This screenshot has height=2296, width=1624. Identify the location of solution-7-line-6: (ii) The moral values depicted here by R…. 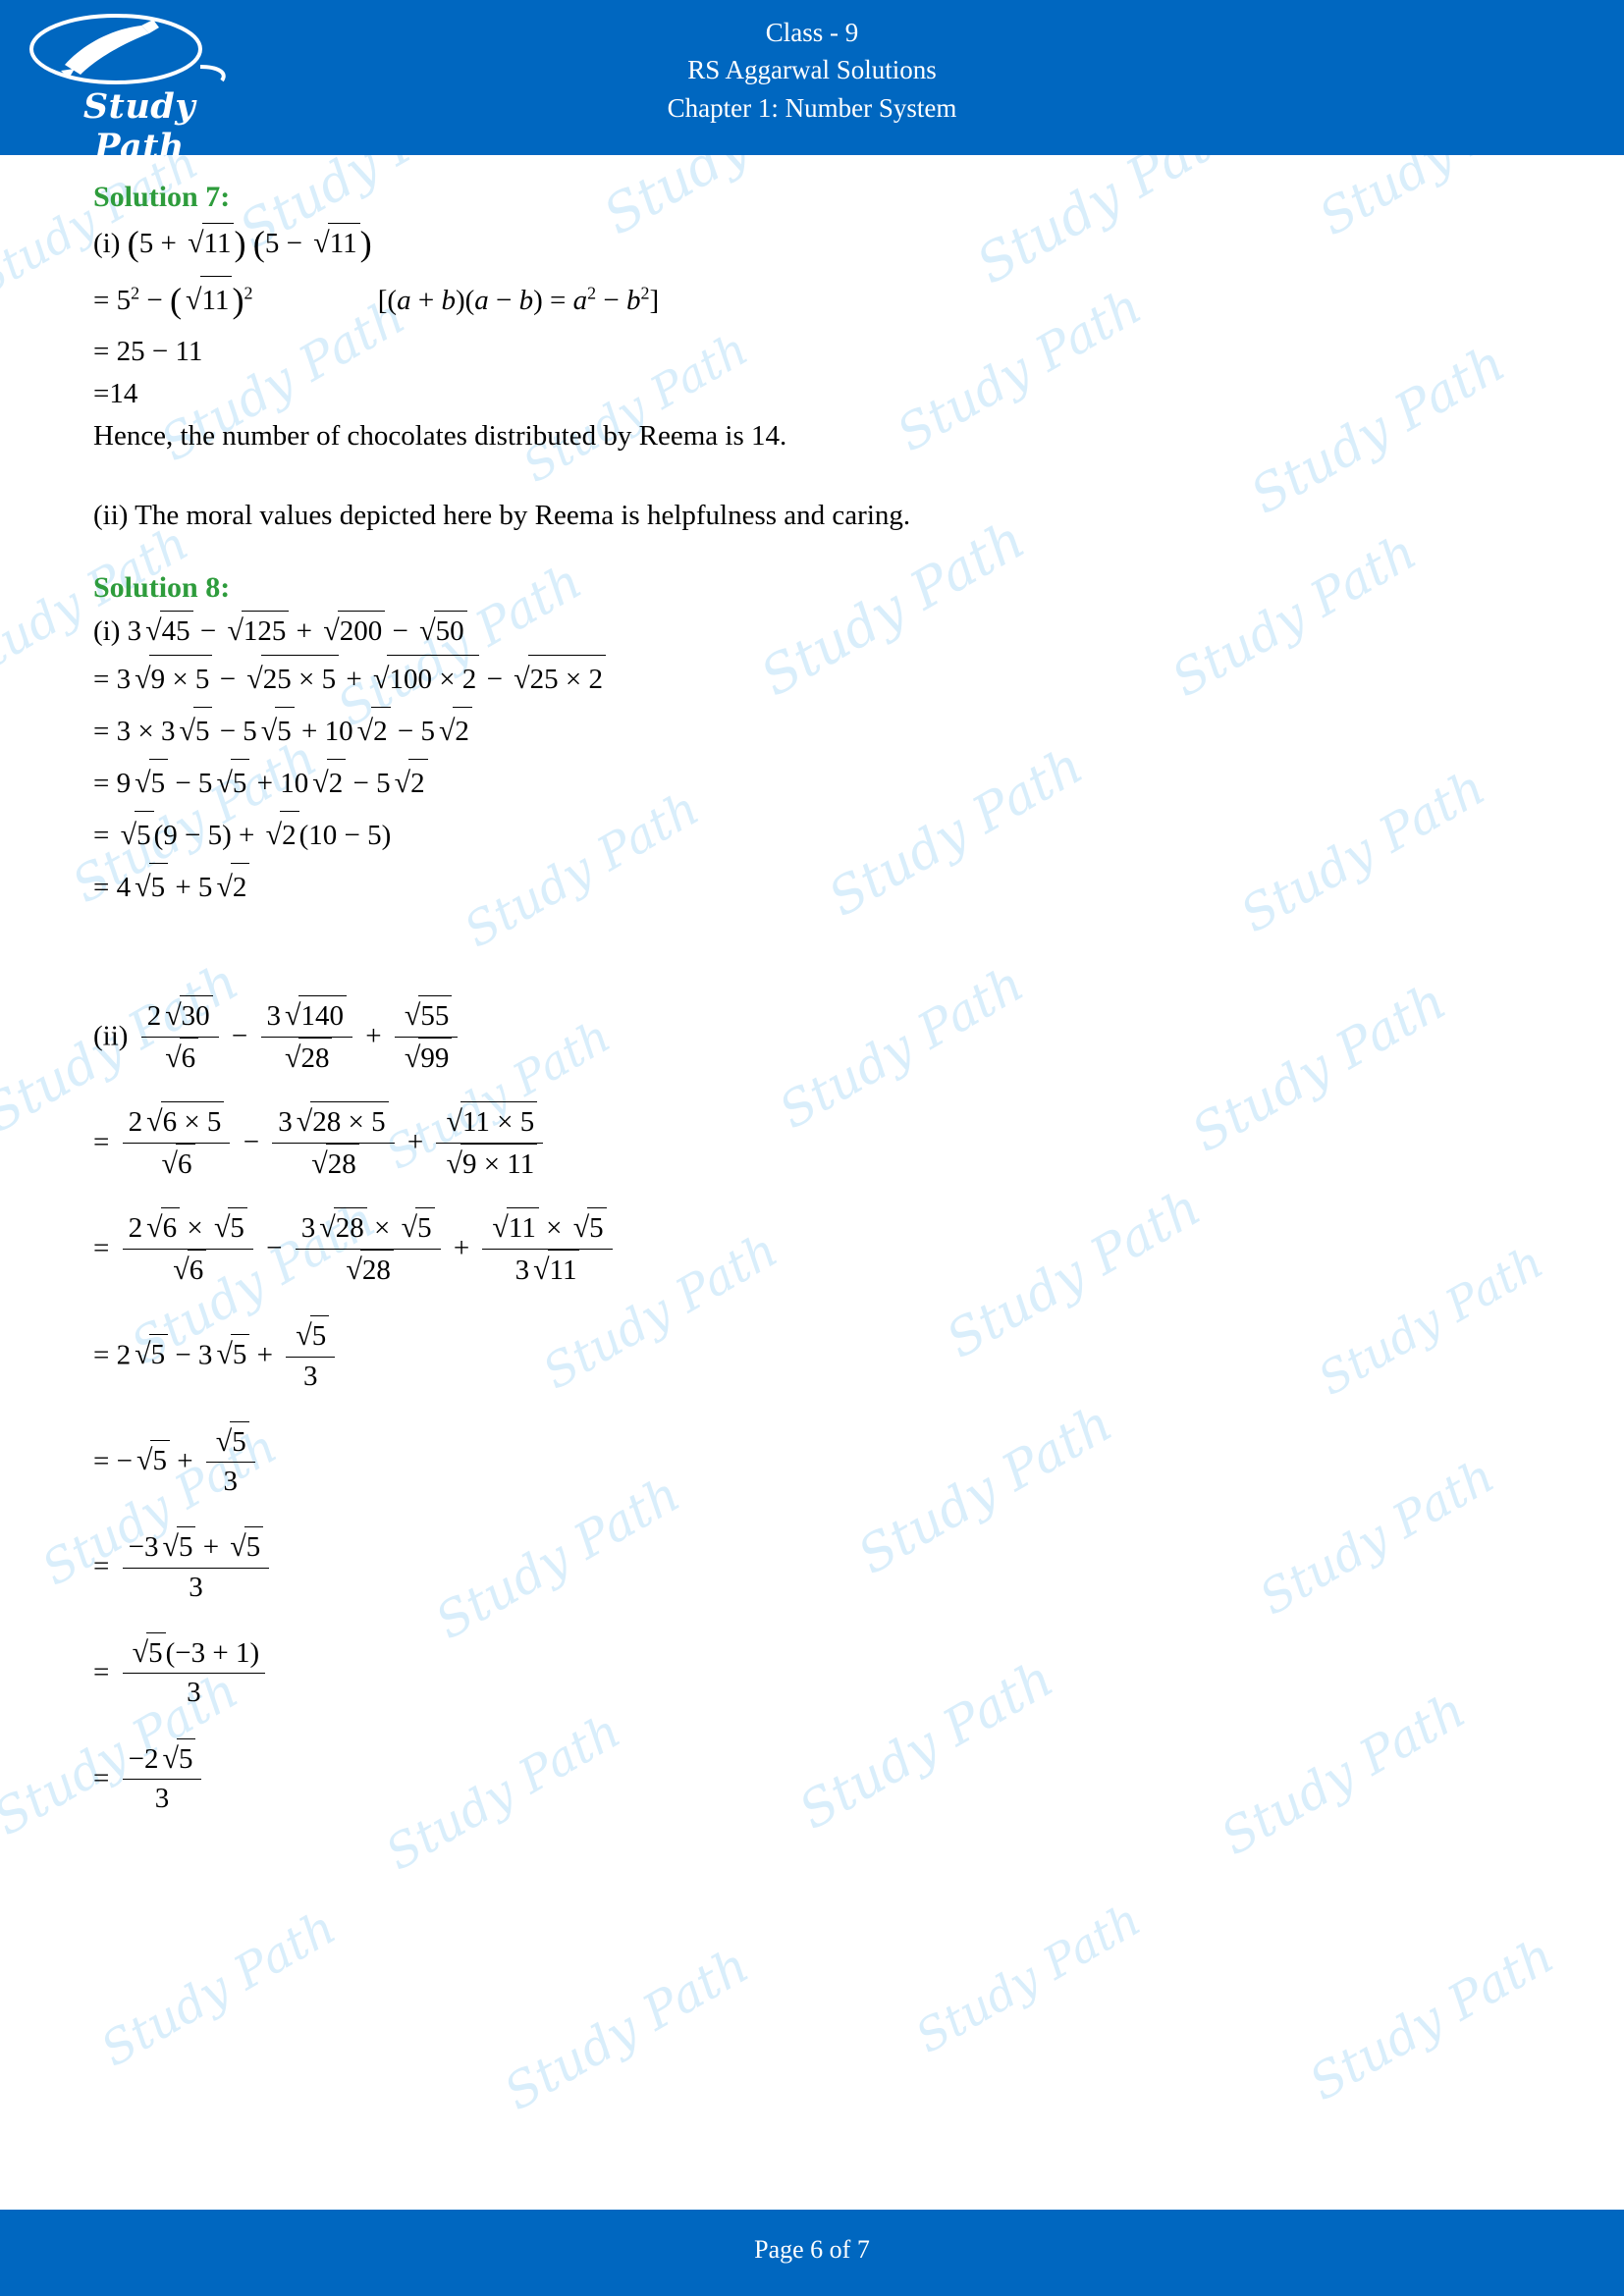
(502, 516).